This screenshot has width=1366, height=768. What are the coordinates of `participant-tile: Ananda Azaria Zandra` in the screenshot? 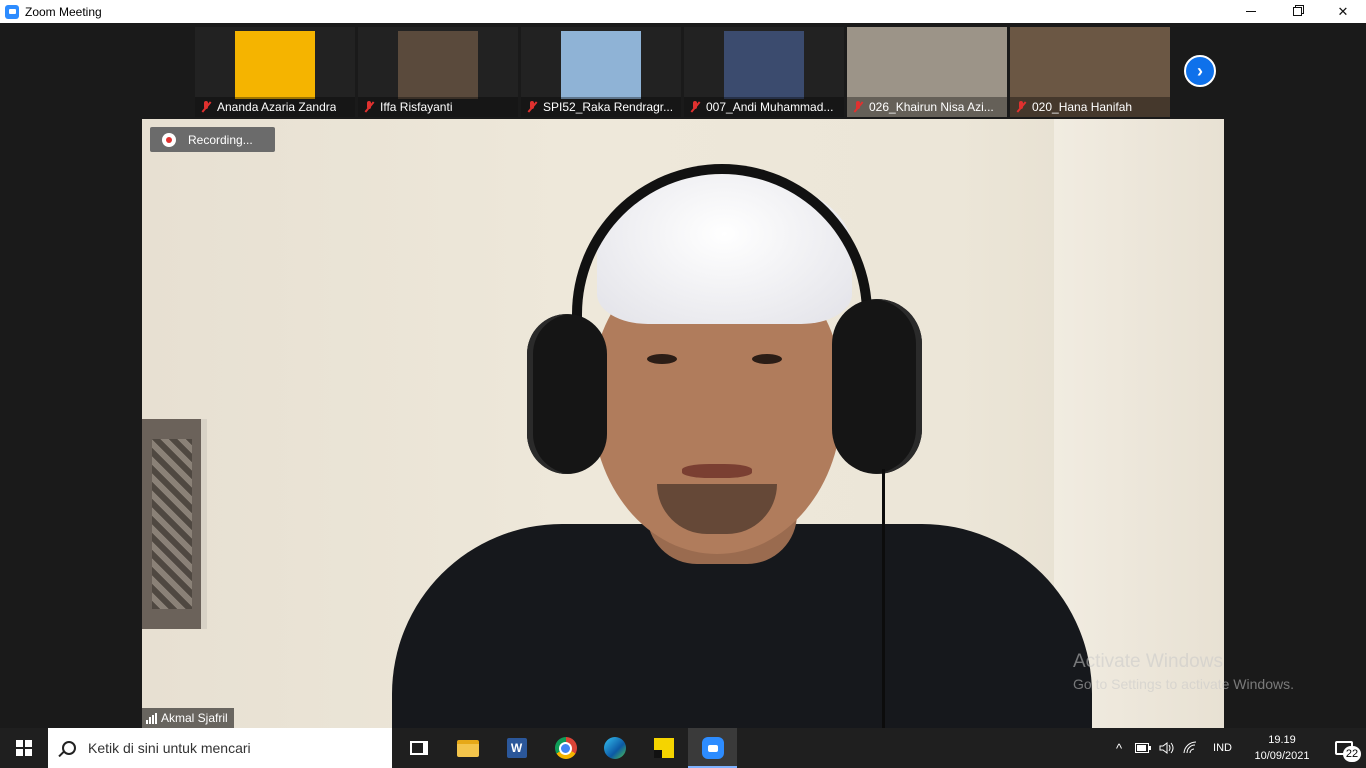 It's located at (275, 72).